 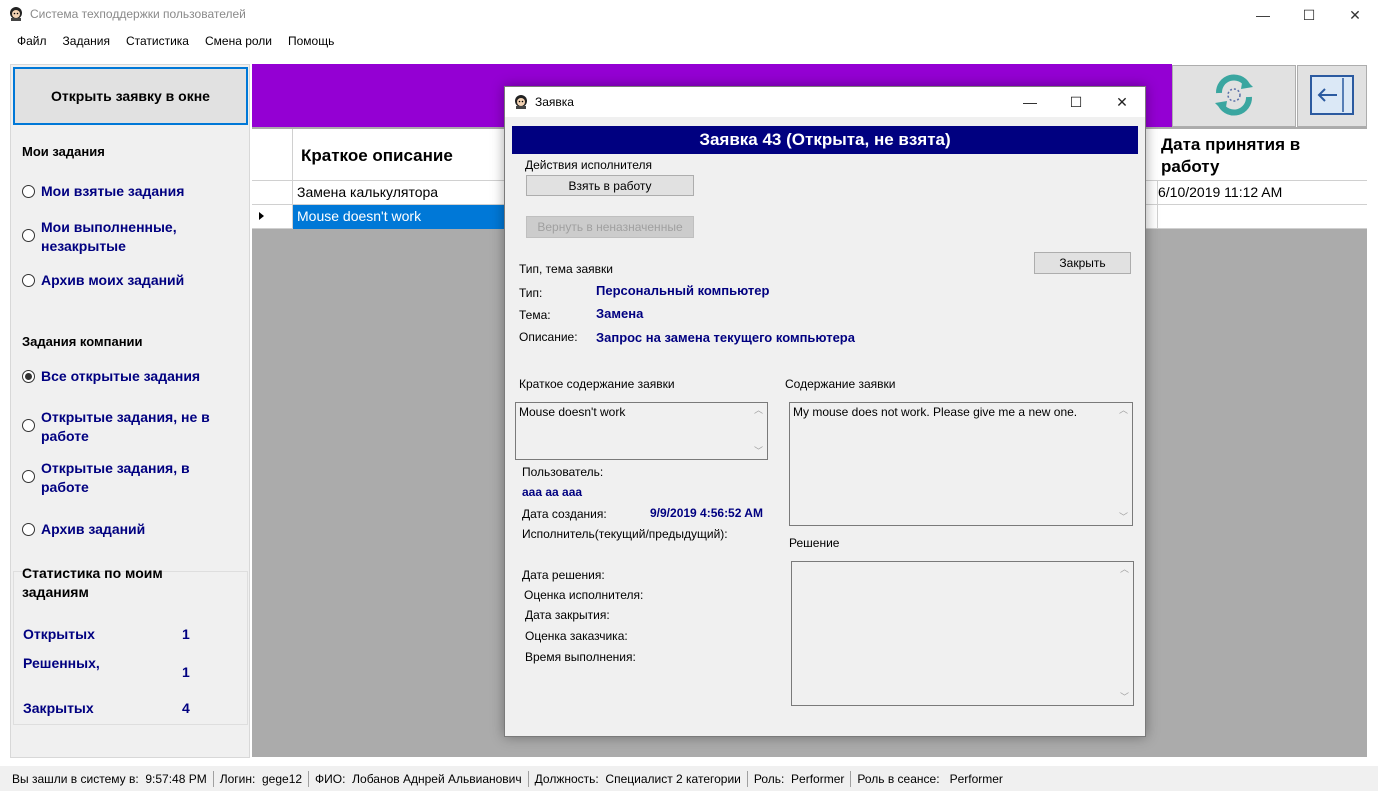 I want to click on back-arrow-icon, so click(x=1332, y=96).